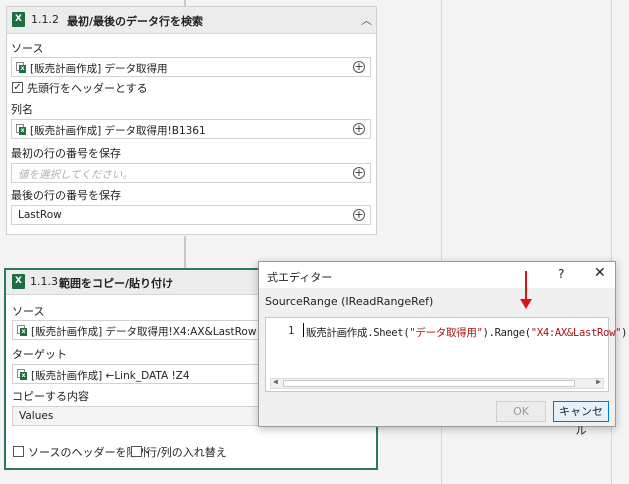 The width and height of the screenshot is (629, 484). I want to click on first-row-placeholder: 値を選択してください。, so click(75, 175).